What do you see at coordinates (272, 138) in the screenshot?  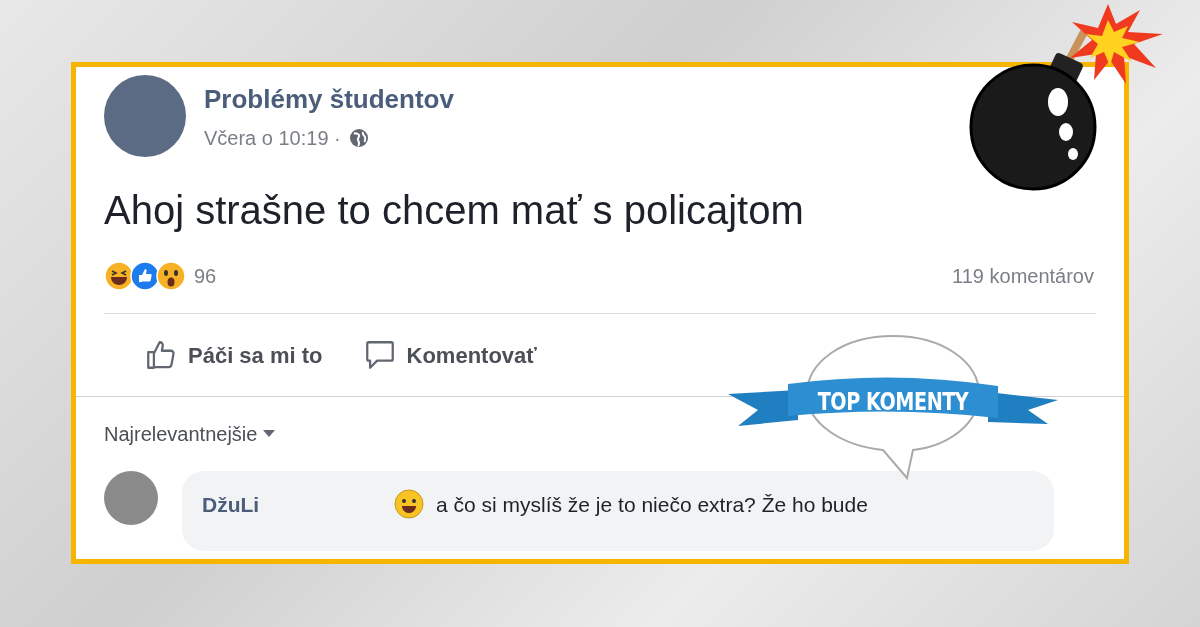 I see `post-time: Včera o 10:19 ·` at bounding box center [272, 138].